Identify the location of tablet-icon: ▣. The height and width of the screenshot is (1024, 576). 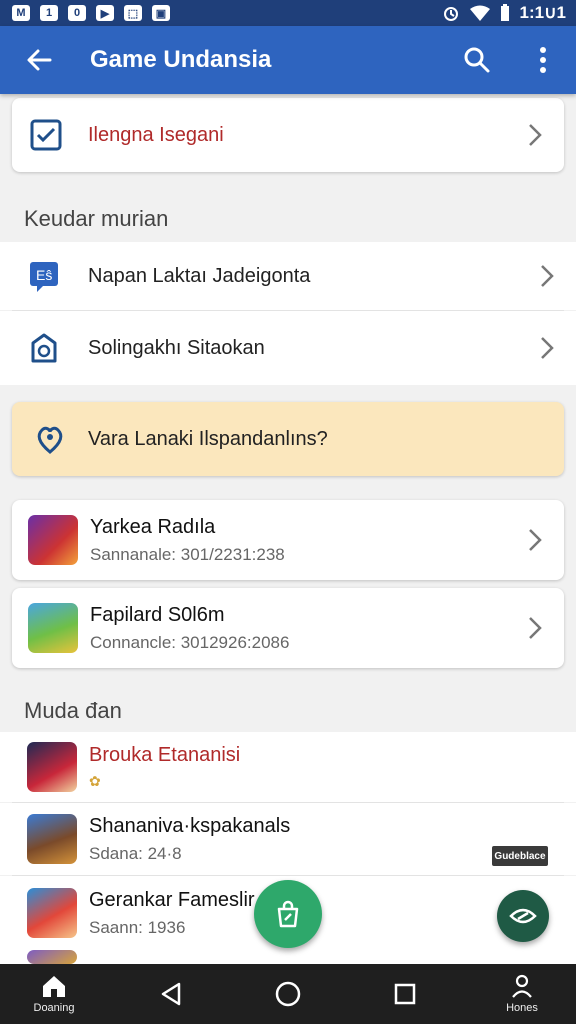
(161, 13).